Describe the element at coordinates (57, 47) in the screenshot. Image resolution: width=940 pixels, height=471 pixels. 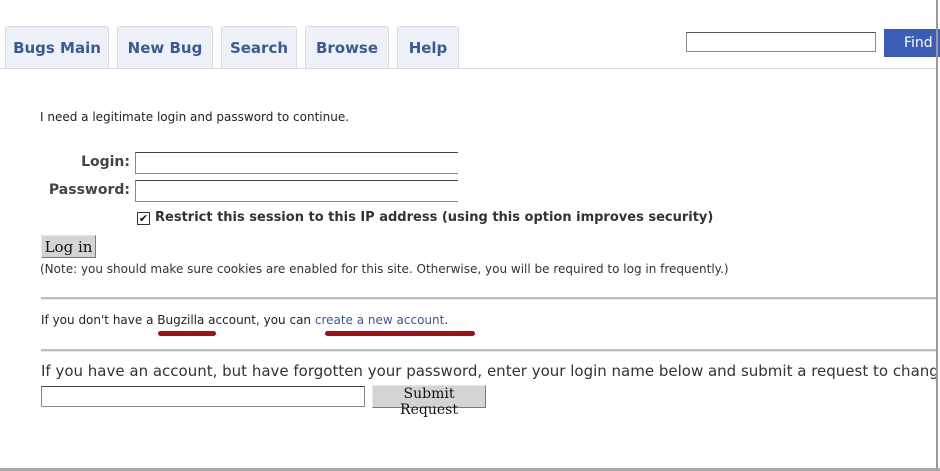
I see `tab-bugs-main: Bugs Main` at that location.